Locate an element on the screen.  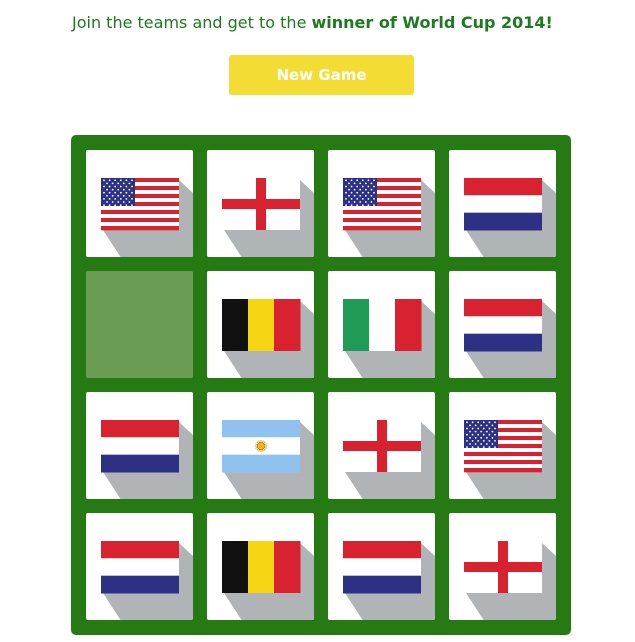
intro-lead: Join the teams and get to the is located at coordinates (192, 22).